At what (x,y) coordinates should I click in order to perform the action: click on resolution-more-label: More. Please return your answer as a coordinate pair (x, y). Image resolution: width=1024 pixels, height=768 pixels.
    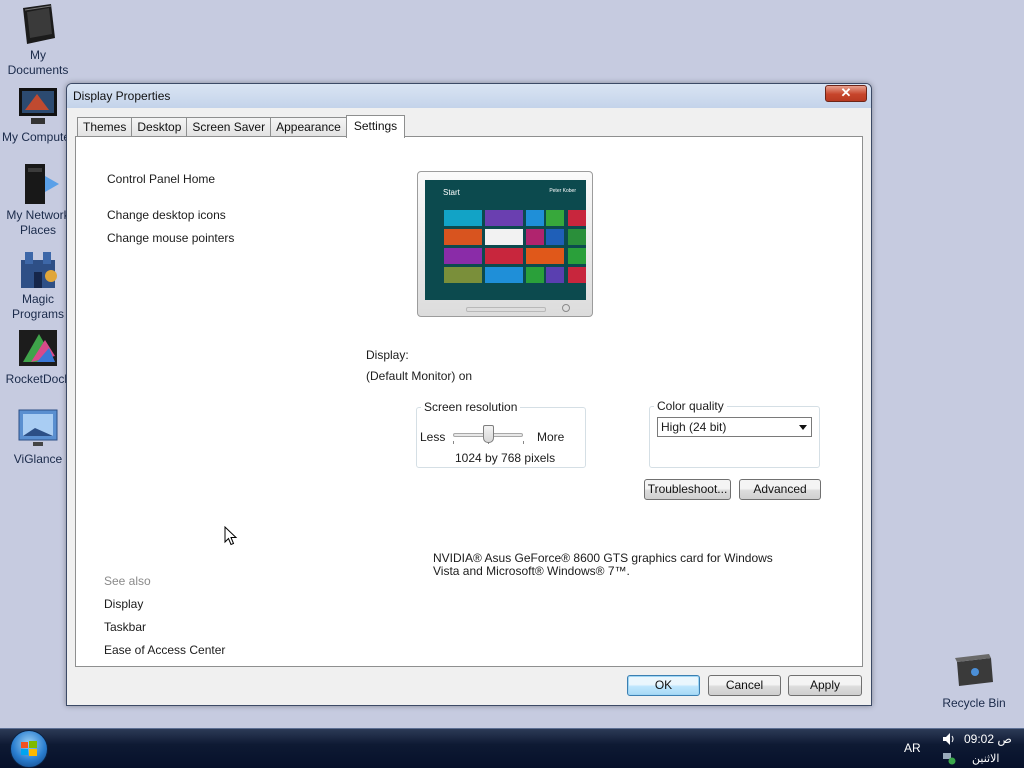
    Looking at the image, I should click on (551, 437).